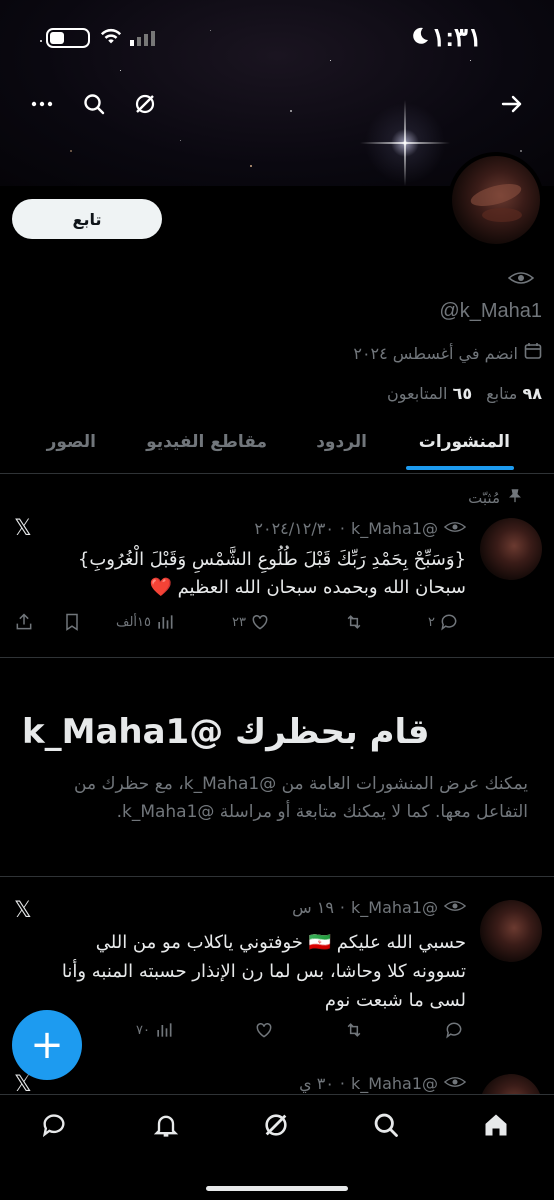 This screenshot has height=1200, width=554. I want to click on tab-videos: مقاطع الفيديو, so click(206, 442).